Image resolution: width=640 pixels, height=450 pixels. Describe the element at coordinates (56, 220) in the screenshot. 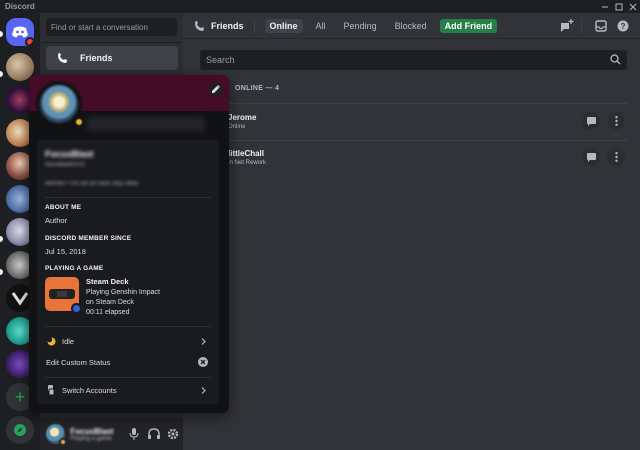

I see `about-me-text: Author` at that location.